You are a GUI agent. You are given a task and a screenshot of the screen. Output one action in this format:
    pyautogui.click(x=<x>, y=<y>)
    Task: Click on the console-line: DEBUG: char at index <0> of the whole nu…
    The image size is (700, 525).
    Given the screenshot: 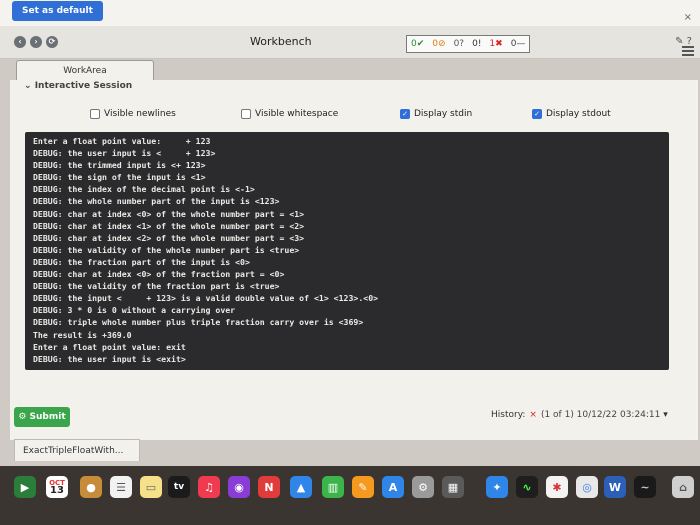 What is the action you would take?
    pyautogui.click(x=169, y=213)
    